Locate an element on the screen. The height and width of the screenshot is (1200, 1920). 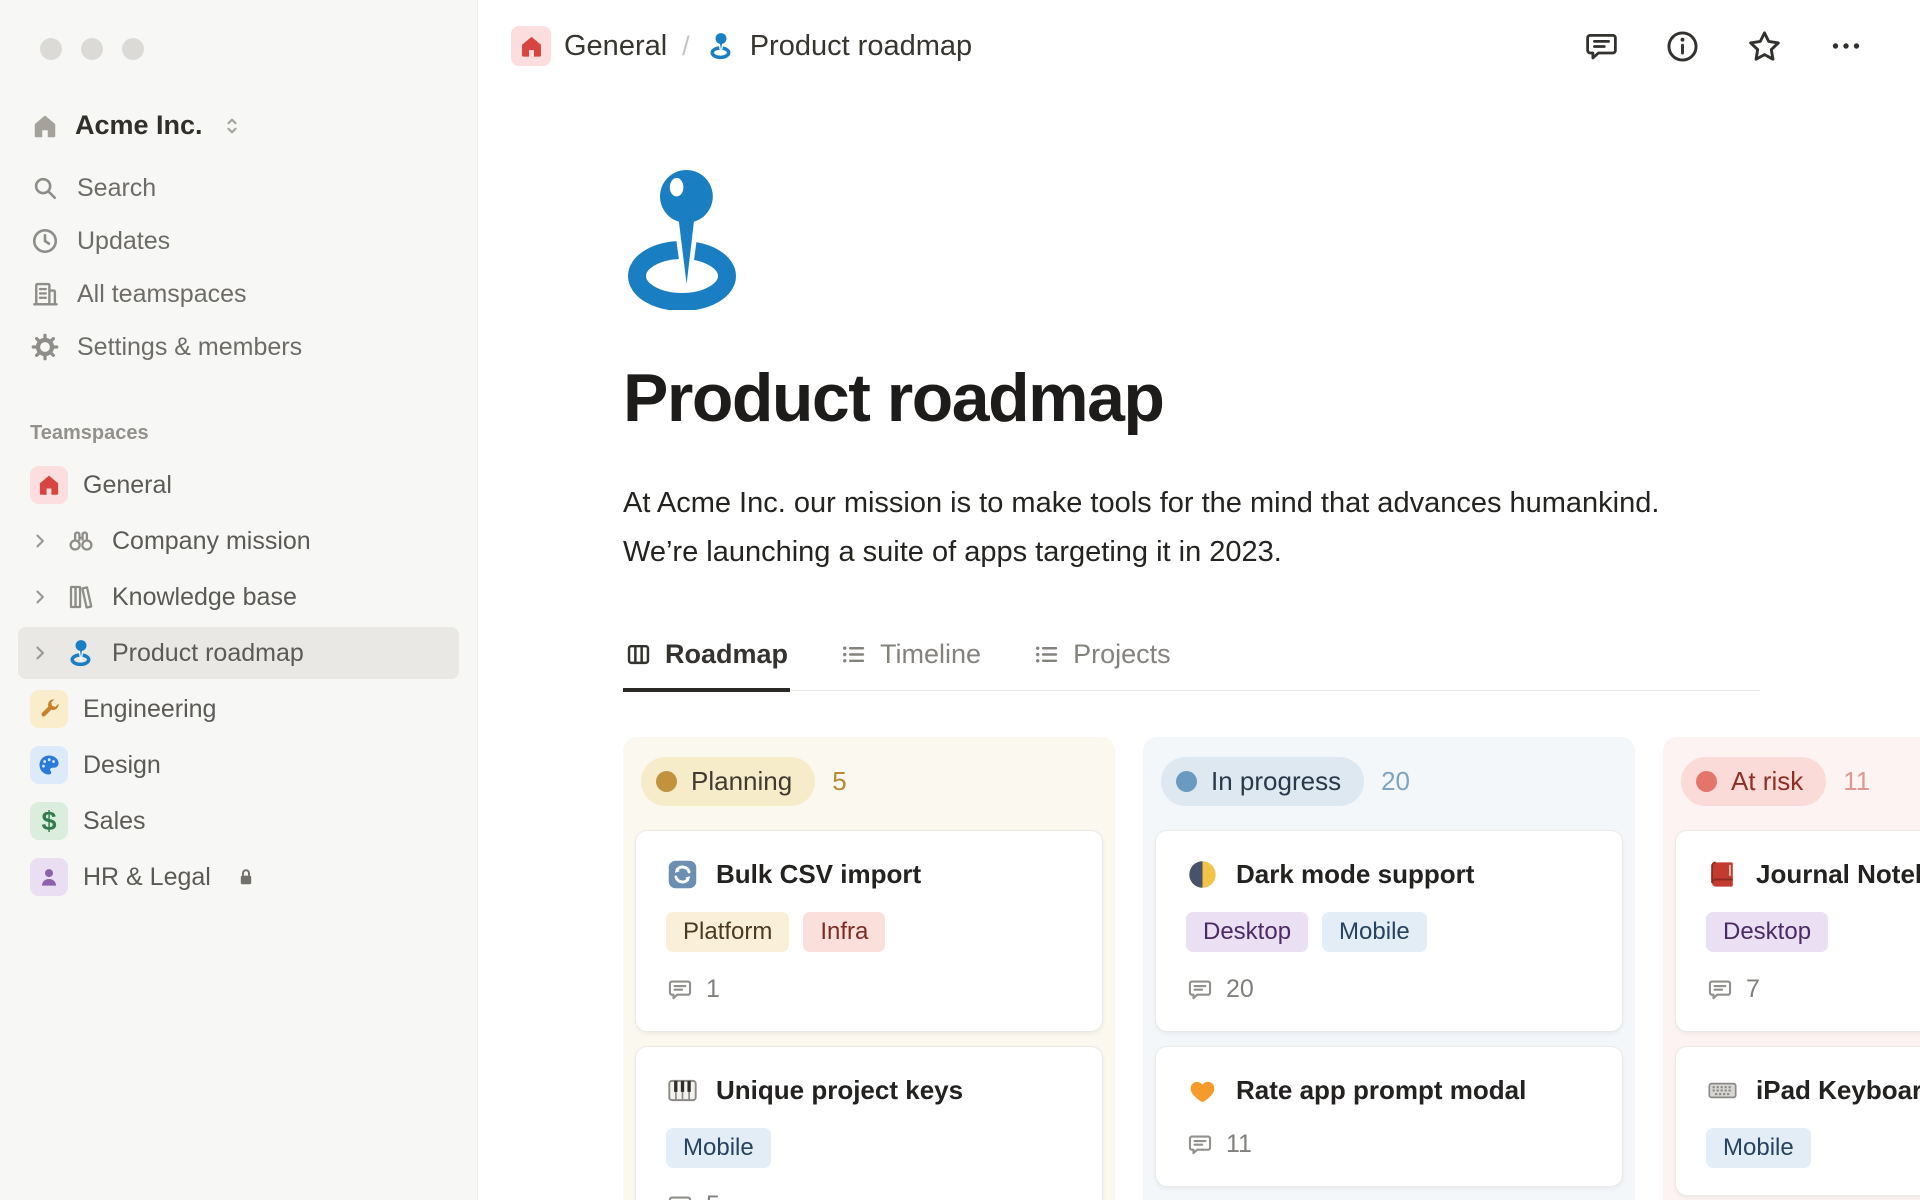
sidebar-item-label: Settings & members is located at coordinates (190, 346).